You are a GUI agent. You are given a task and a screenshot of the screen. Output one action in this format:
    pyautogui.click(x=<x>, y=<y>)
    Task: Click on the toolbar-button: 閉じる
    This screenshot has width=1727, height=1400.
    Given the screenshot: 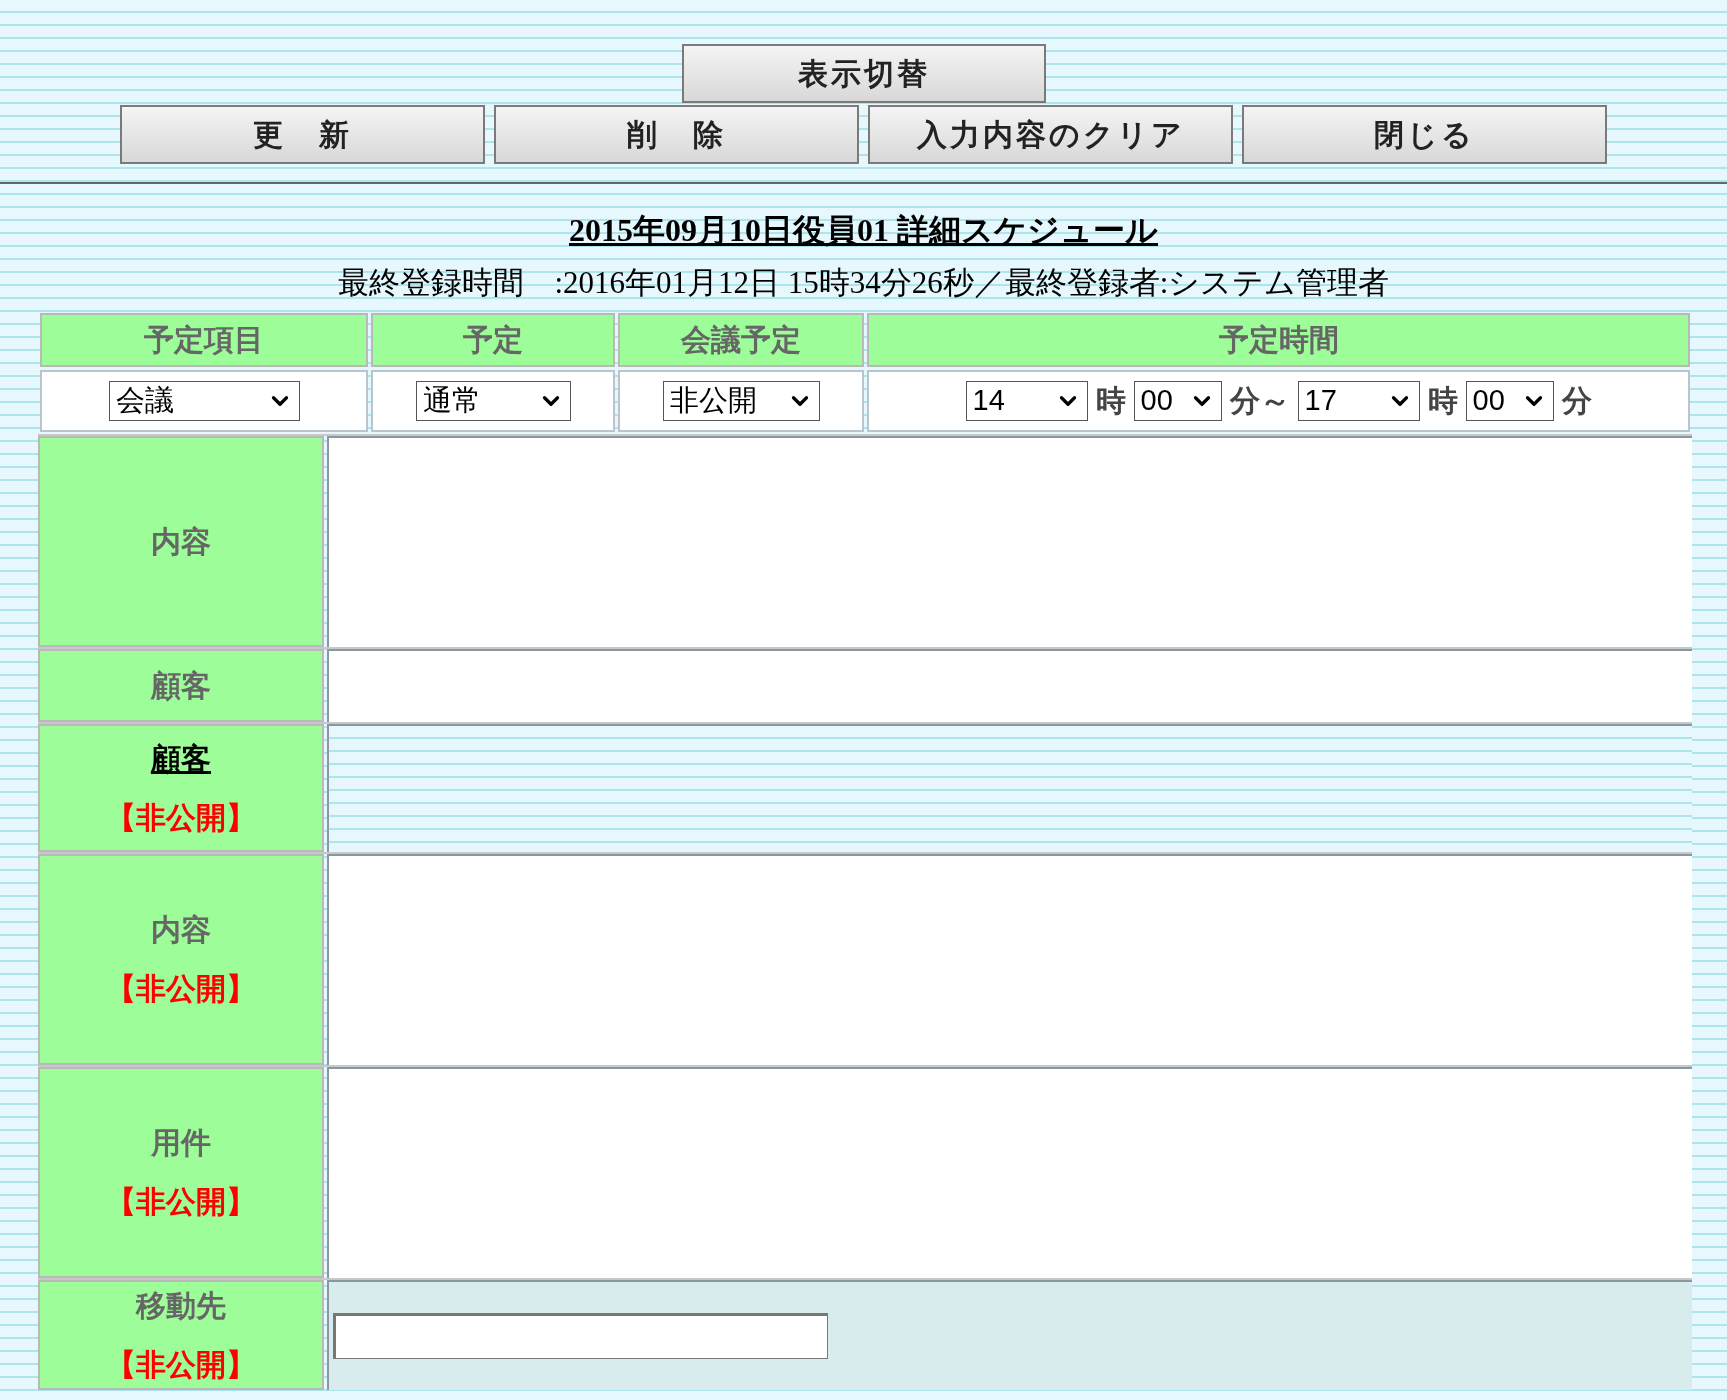 What is the action you would take?
    pyautogui.click(x=1424, y=134)
    